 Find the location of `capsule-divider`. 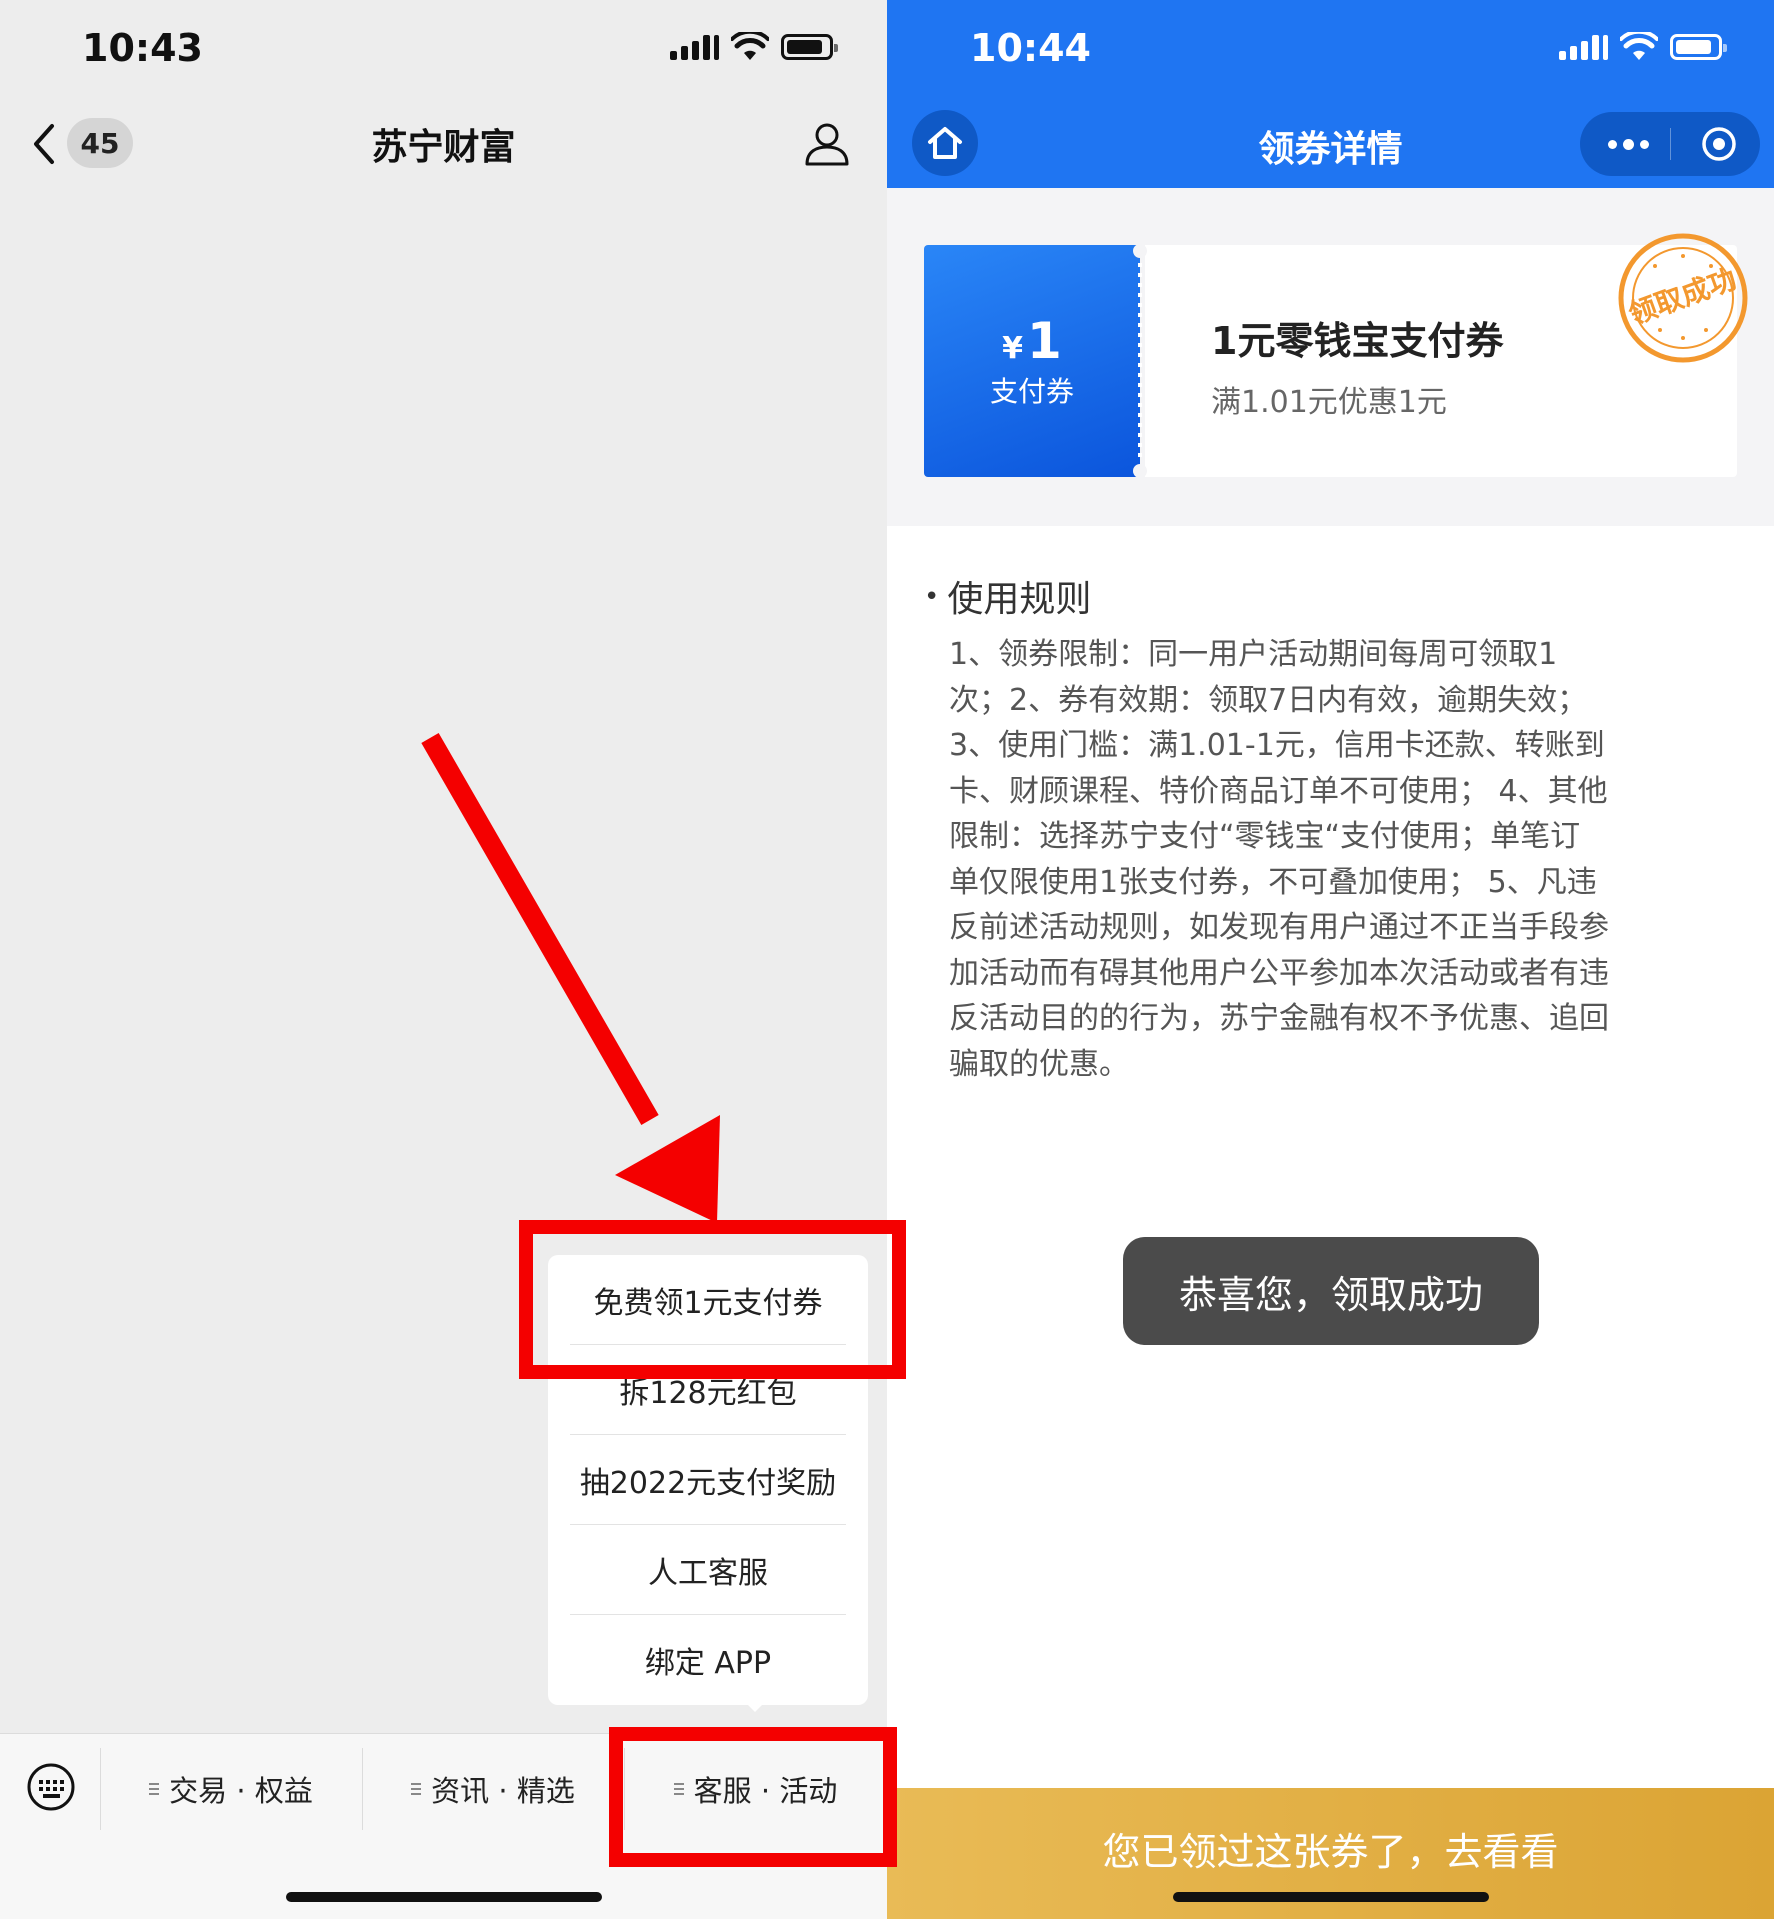

capsule-divider is located at coordinates (1670, 144).